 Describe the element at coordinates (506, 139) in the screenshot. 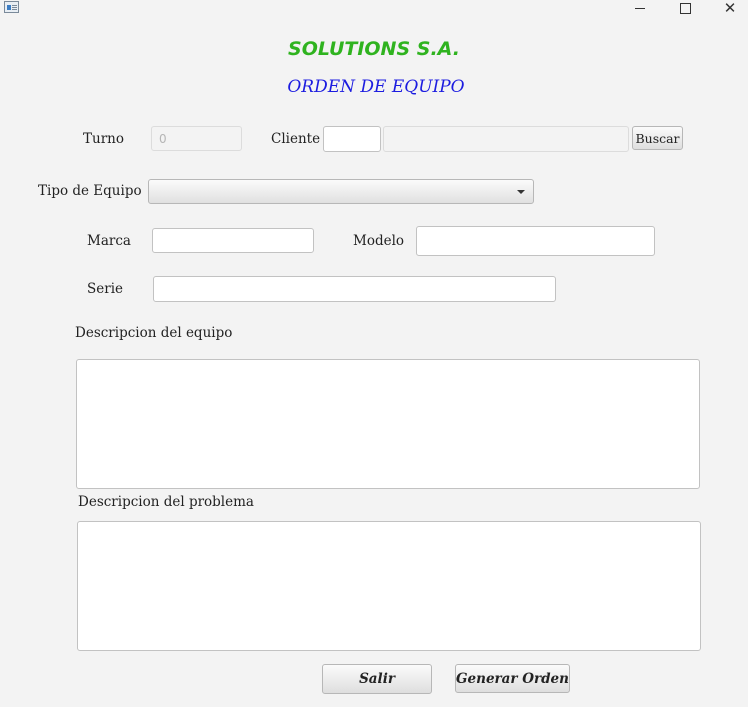

I see `cliente-name-field` at that location.